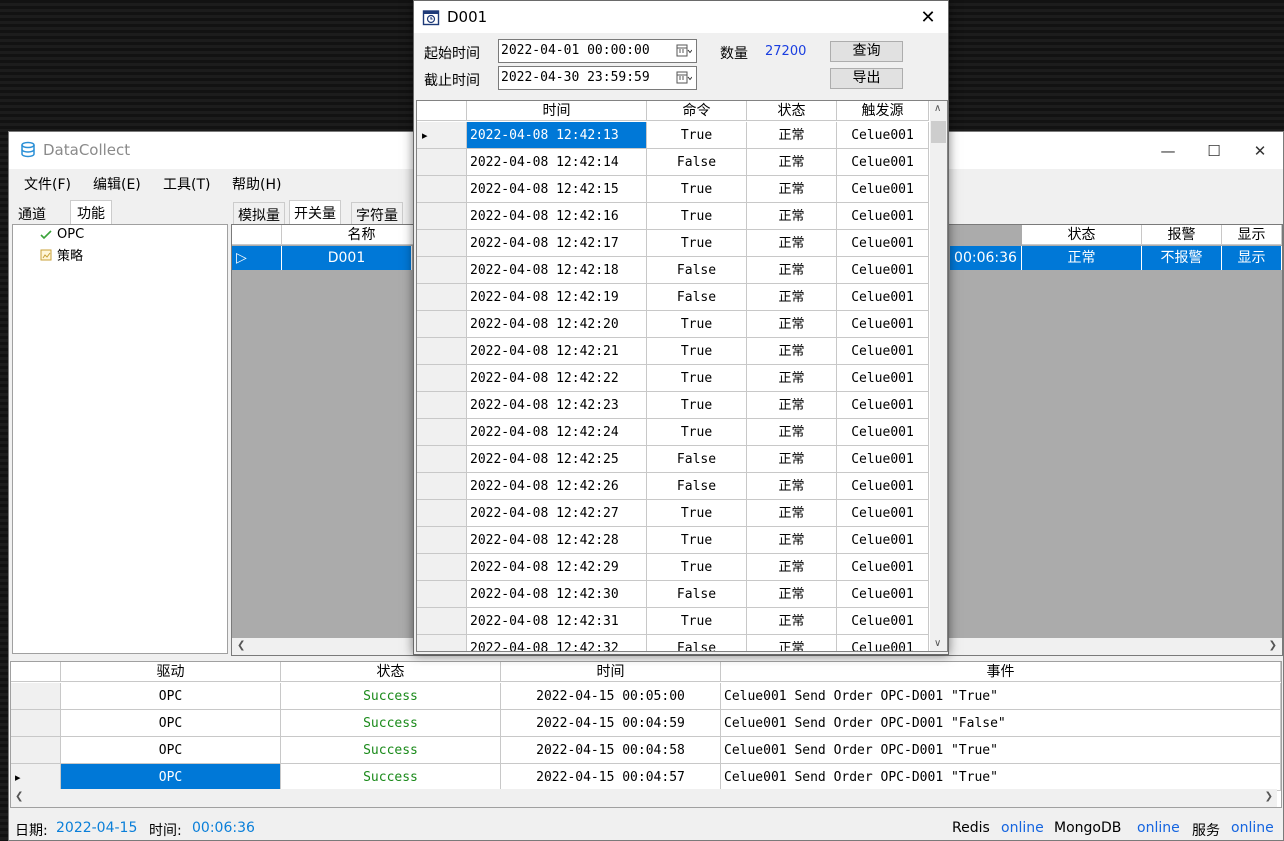  I want to click on history-cell-time: 2022-04-08 12:42:14, so click(557, 162).